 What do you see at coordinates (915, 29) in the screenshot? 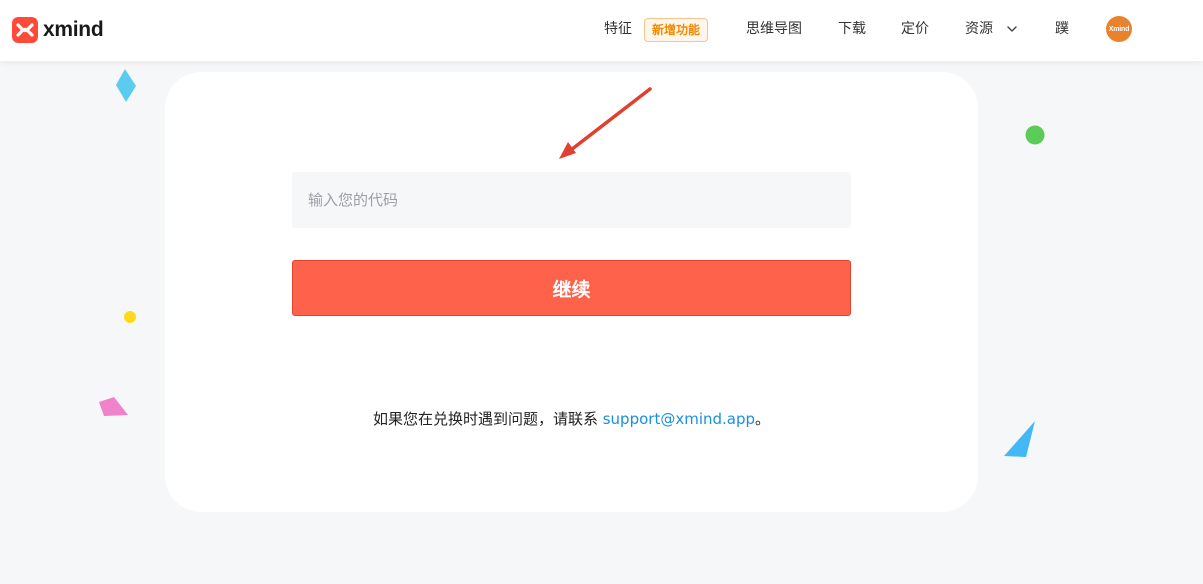
I see `nav-pricing: 定价` at bounding box center [915, 29].